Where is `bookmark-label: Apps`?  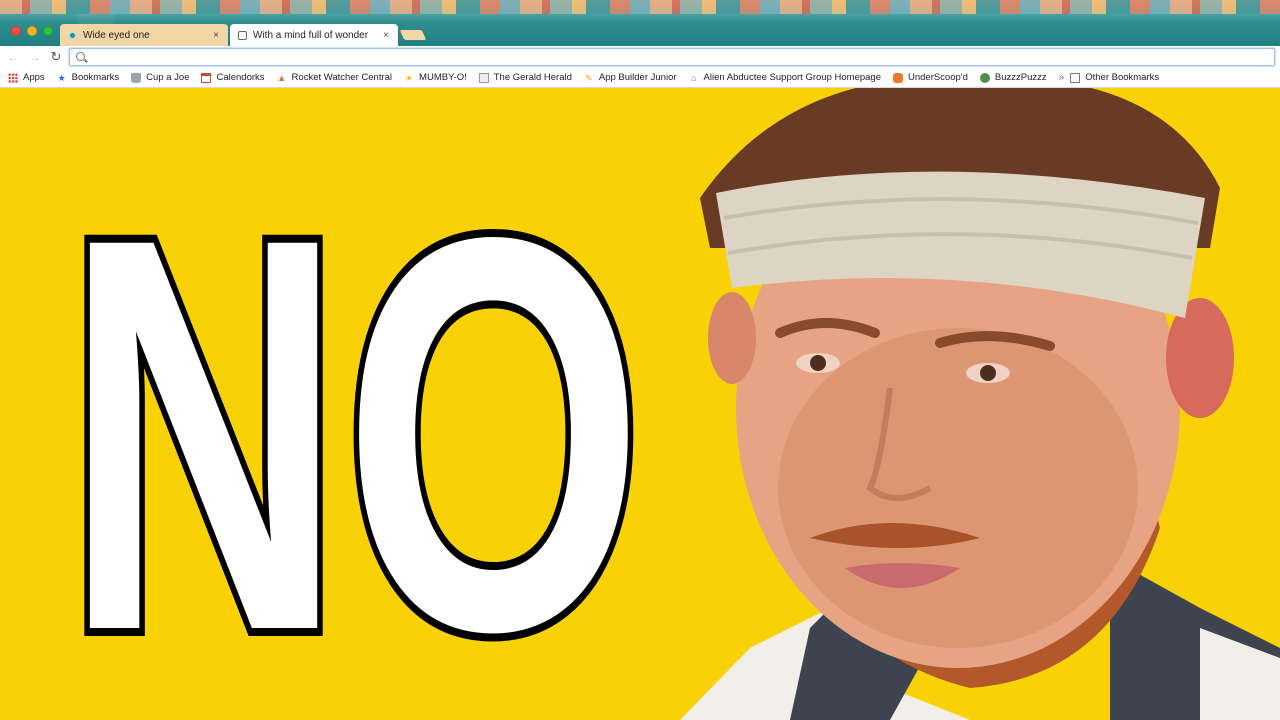 bookmark-label: Apps is located at coordinates (34, 77).